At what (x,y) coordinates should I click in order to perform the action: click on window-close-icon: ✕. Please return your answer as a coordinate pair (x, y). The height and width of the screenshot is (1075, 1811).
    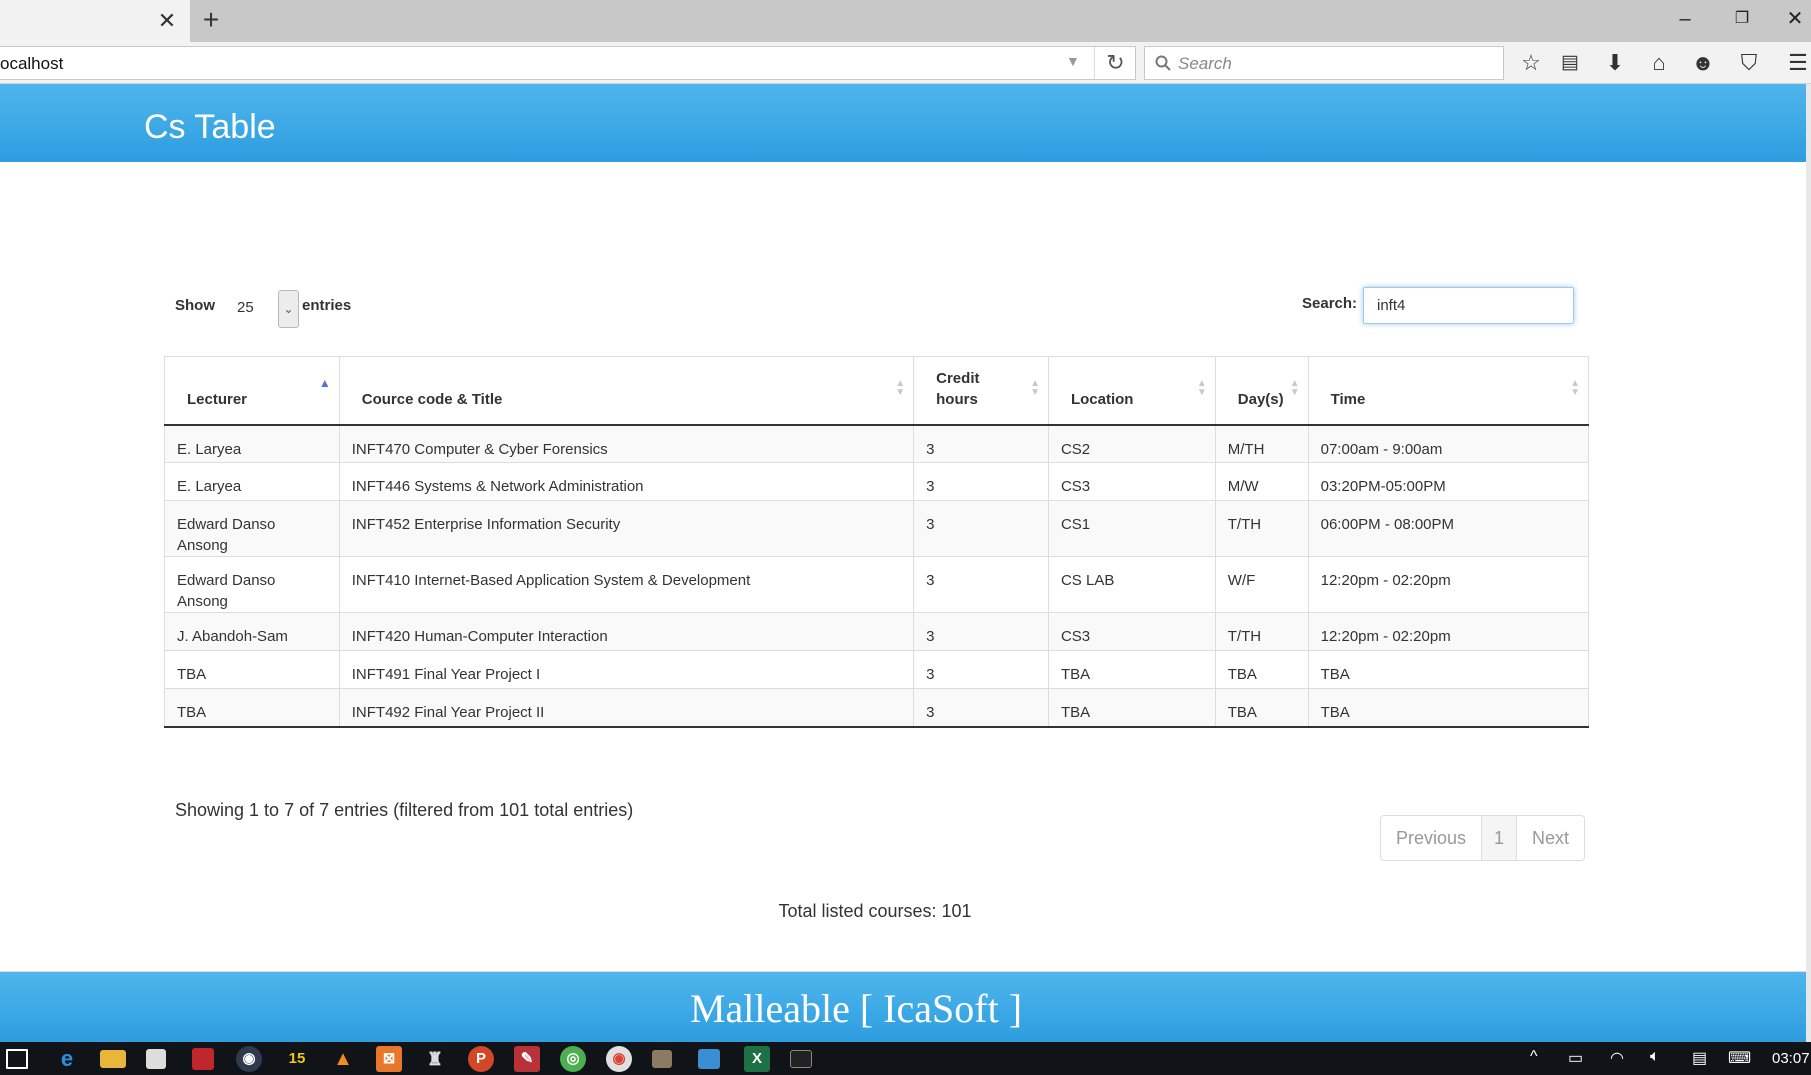
    Looking at the image, I should click on (1793, 19).